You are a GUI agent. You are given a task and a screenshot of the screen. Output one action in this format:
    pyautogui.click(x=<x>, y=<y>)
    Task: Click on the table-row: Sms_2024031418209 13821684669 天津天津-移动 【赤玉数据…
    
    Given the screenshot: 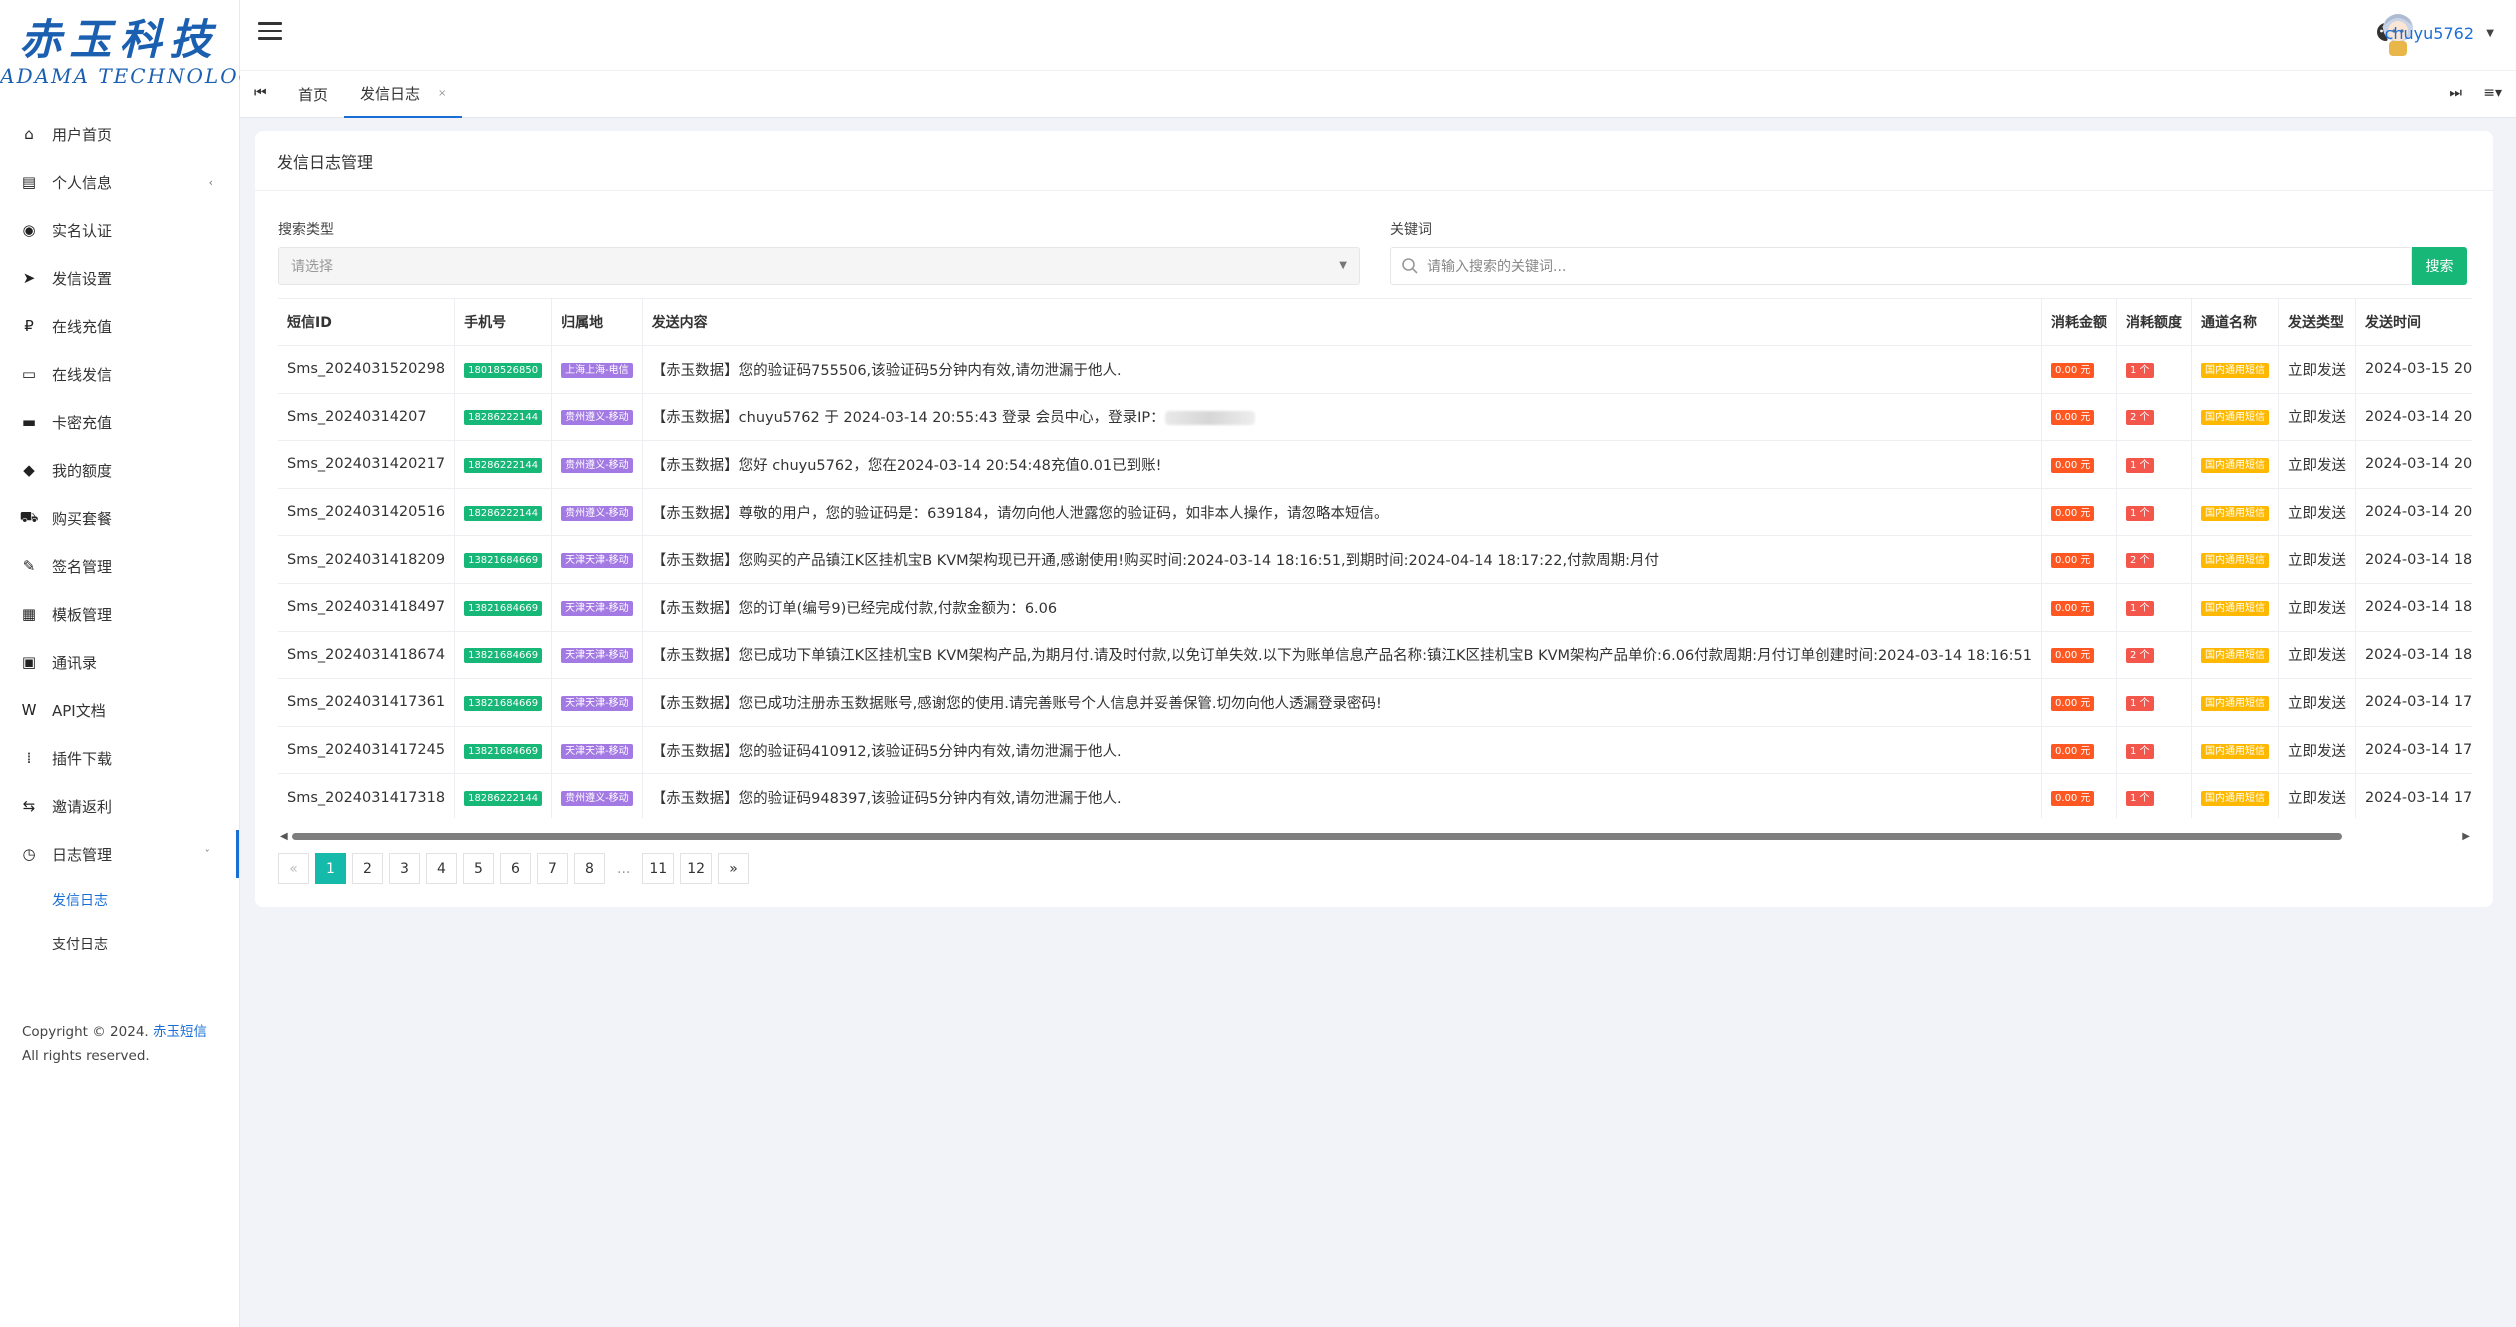 What is the action you would take?
    pyautogui.click(x=1375, y=559)
    